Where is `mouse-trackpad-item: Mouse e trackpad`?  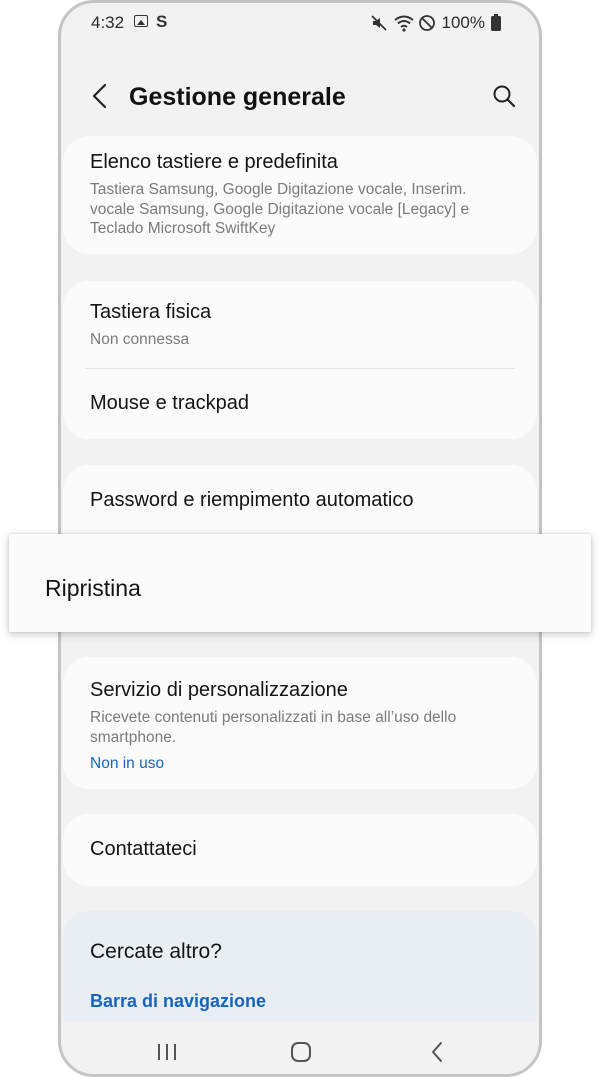 mouse-trackpad-item: Mouse e trackpad is located at coordinates (302, 403).